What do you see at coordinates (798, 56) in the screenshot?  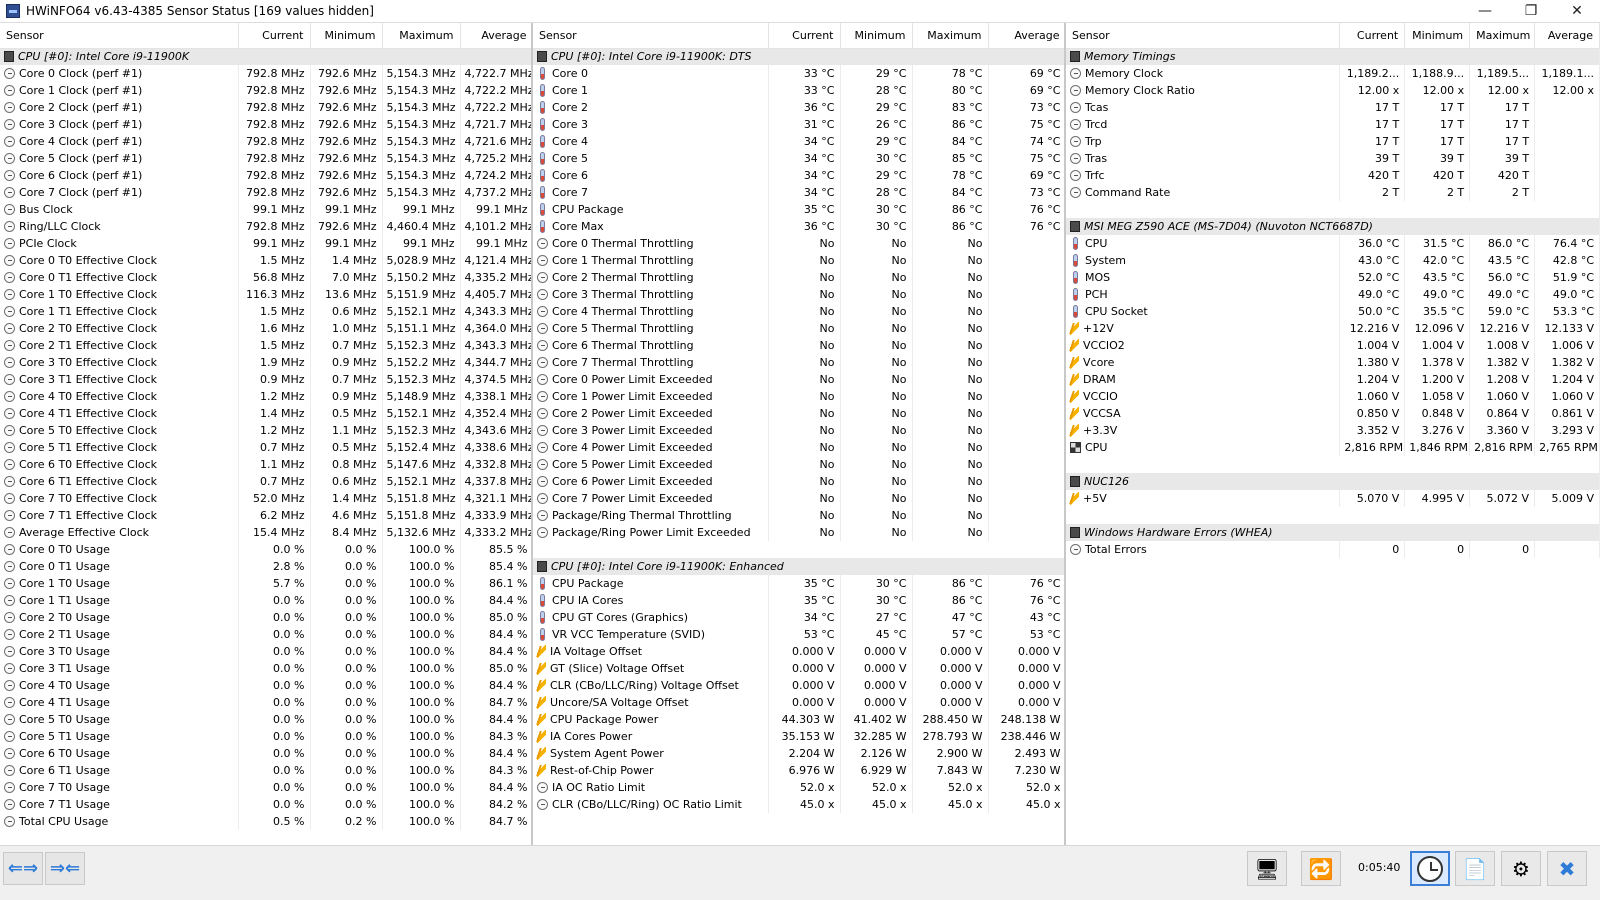 I see `sensor-group-header: CPU [#0]: Intel Core i9-11900K: DTS` at bounding box center [798, 56].